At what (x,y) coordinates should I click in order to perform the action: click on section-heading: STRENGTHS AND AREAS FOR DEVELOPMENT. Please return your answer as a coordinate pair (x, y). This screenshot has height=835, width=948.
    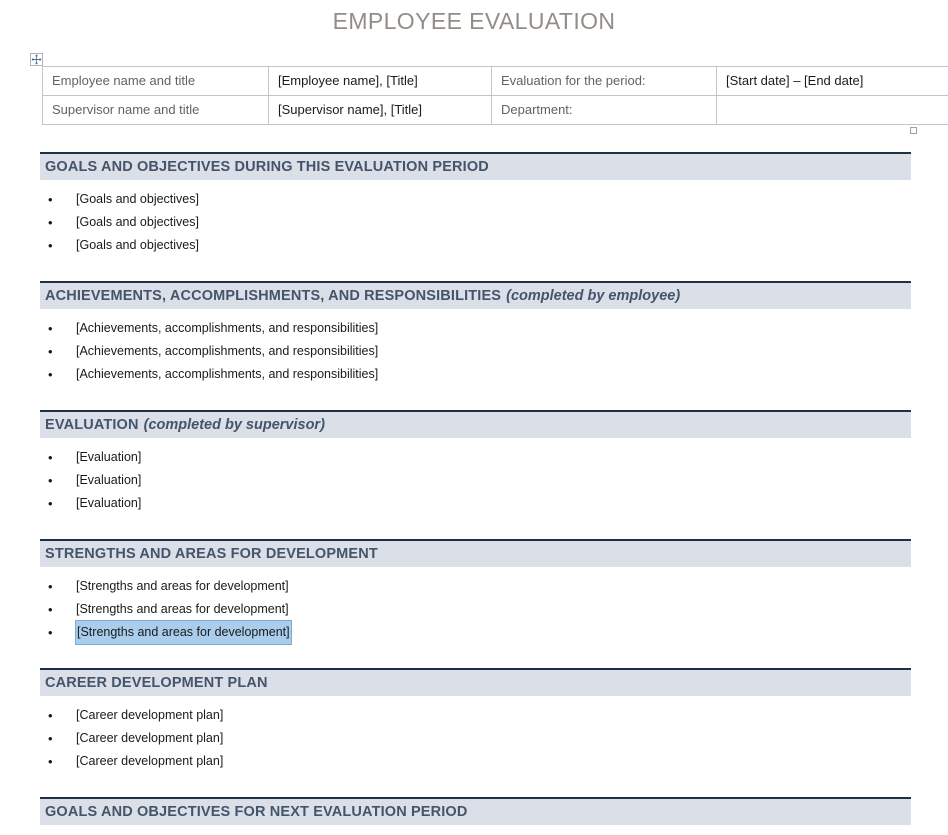
    Looking at the image, I should click on (475, 553).